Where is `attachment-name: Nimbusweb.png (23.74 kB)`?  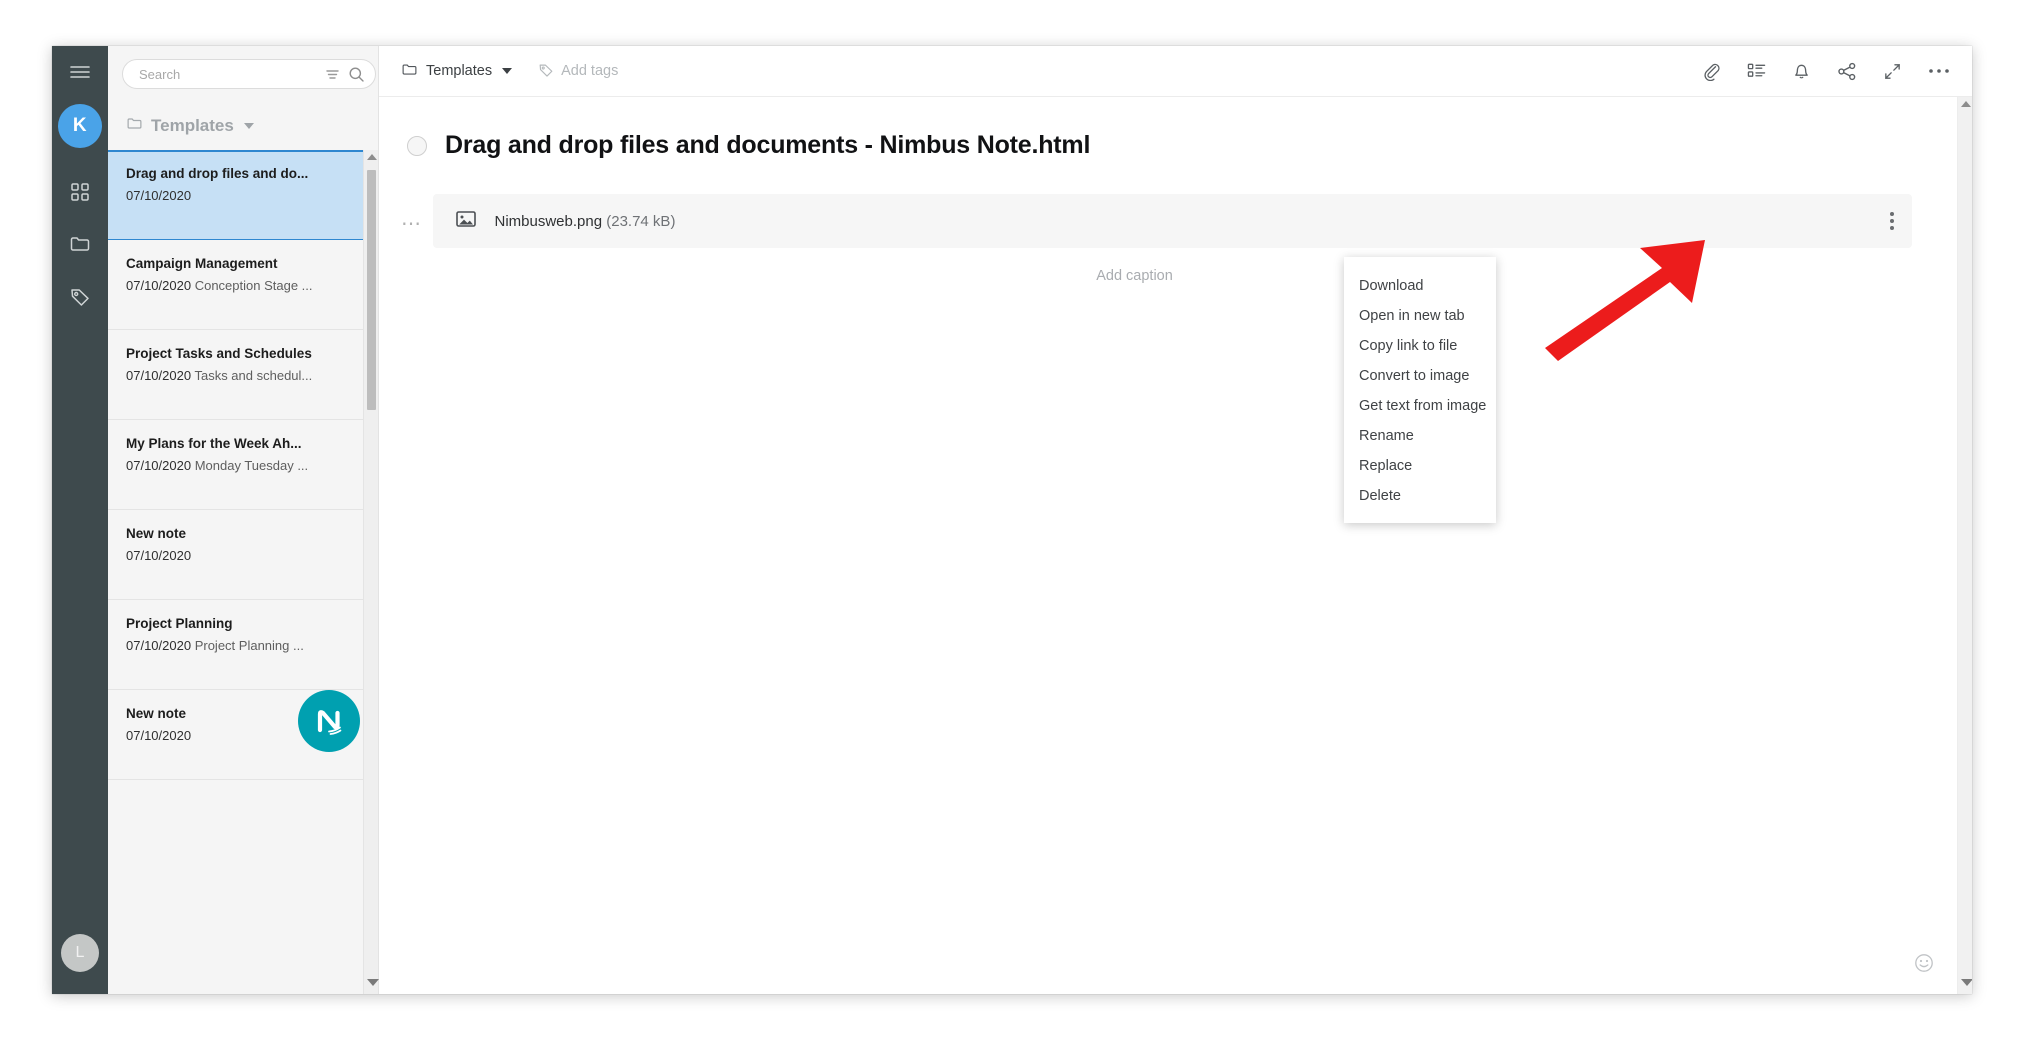
attachment-name: Nimbusweb.png (23.74 kB) is located at coordinates (585, 221).